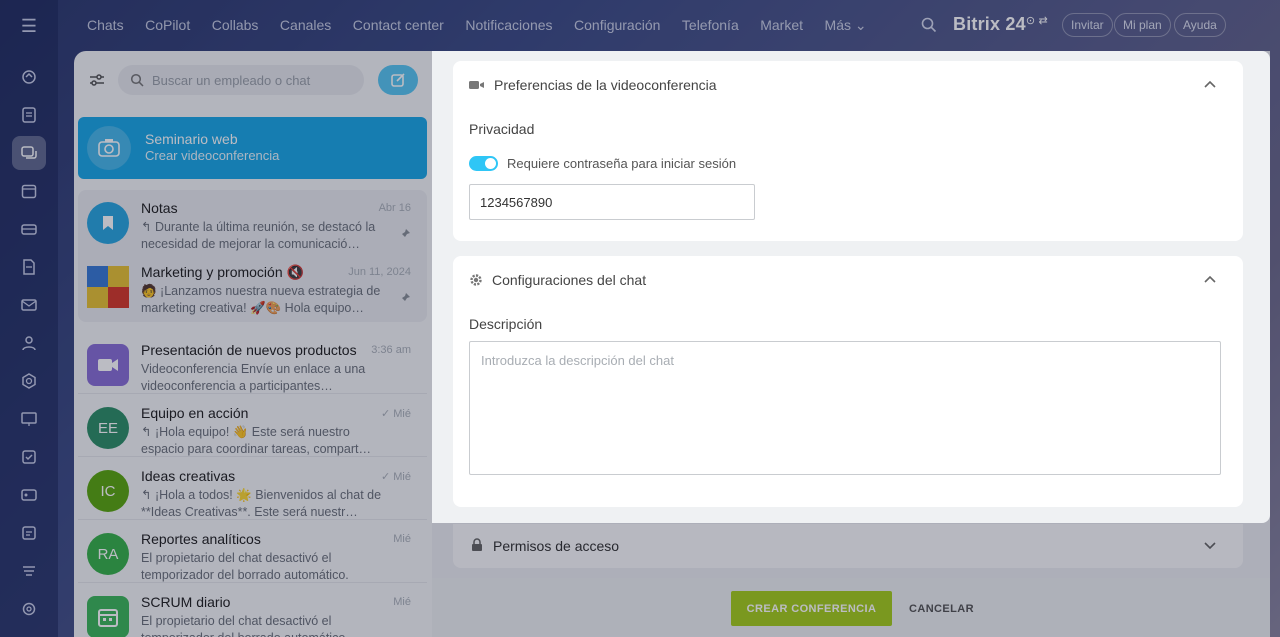  I want to click on video-icon, so click(476, 85).